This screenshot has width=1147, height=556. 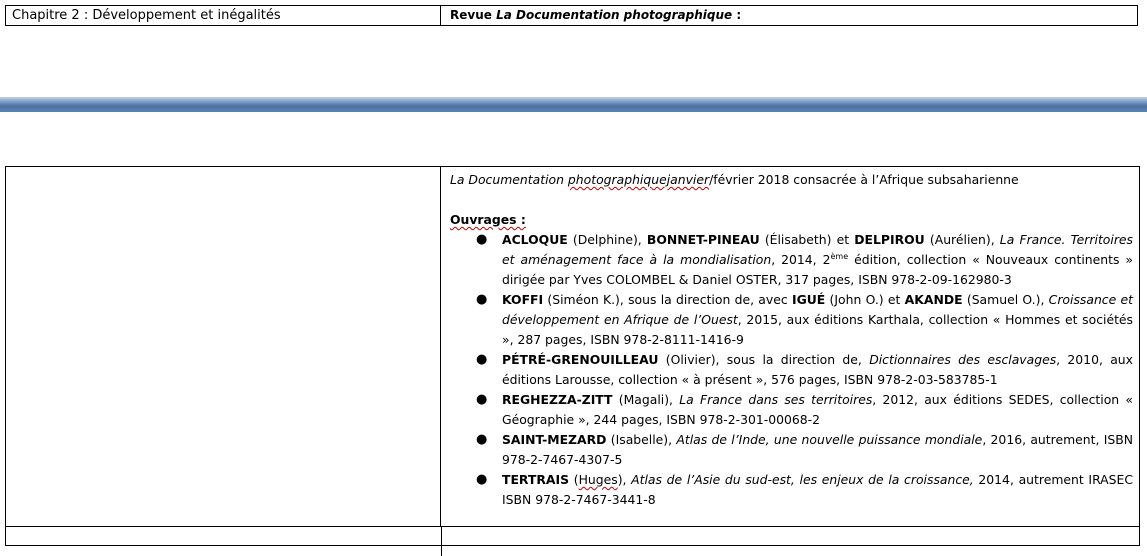 What do you see at coordinates (523, 299) in the screenshot?
I see `author-name: KOFFI` at bounding box center [523, 299].